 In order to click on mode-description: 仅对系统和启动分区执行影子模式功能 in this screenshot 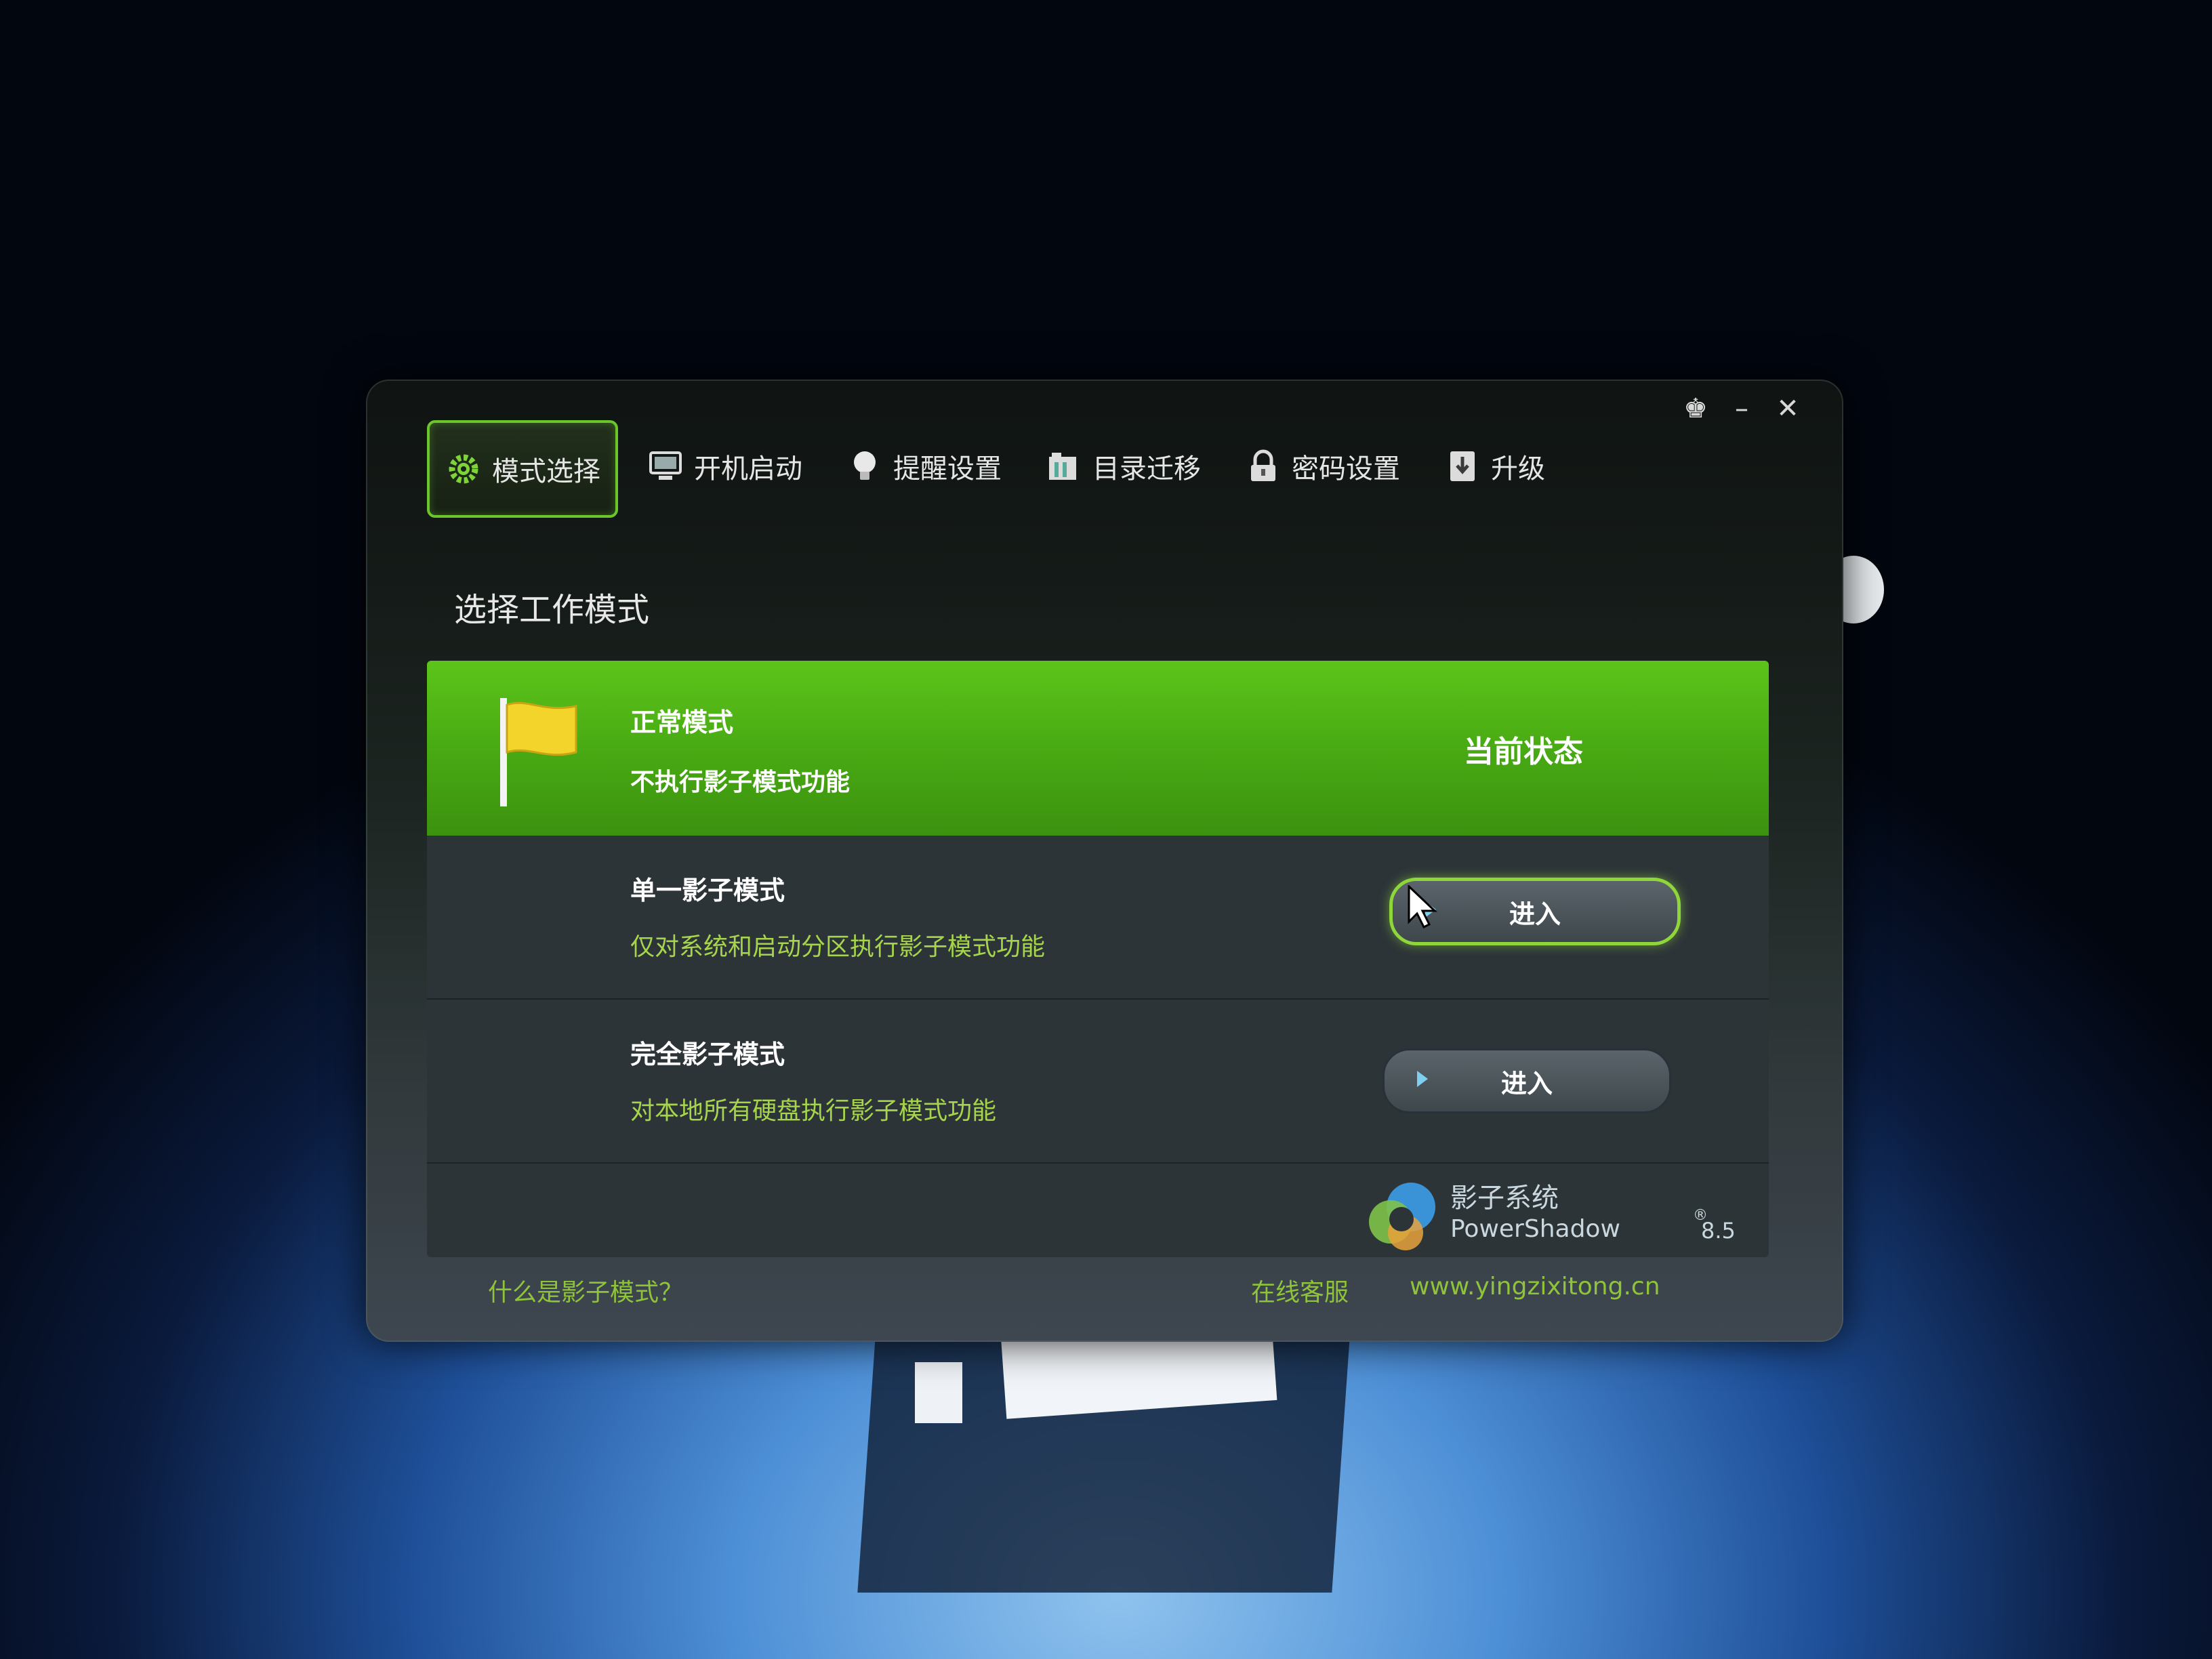, I will do `click(838, 947)`.